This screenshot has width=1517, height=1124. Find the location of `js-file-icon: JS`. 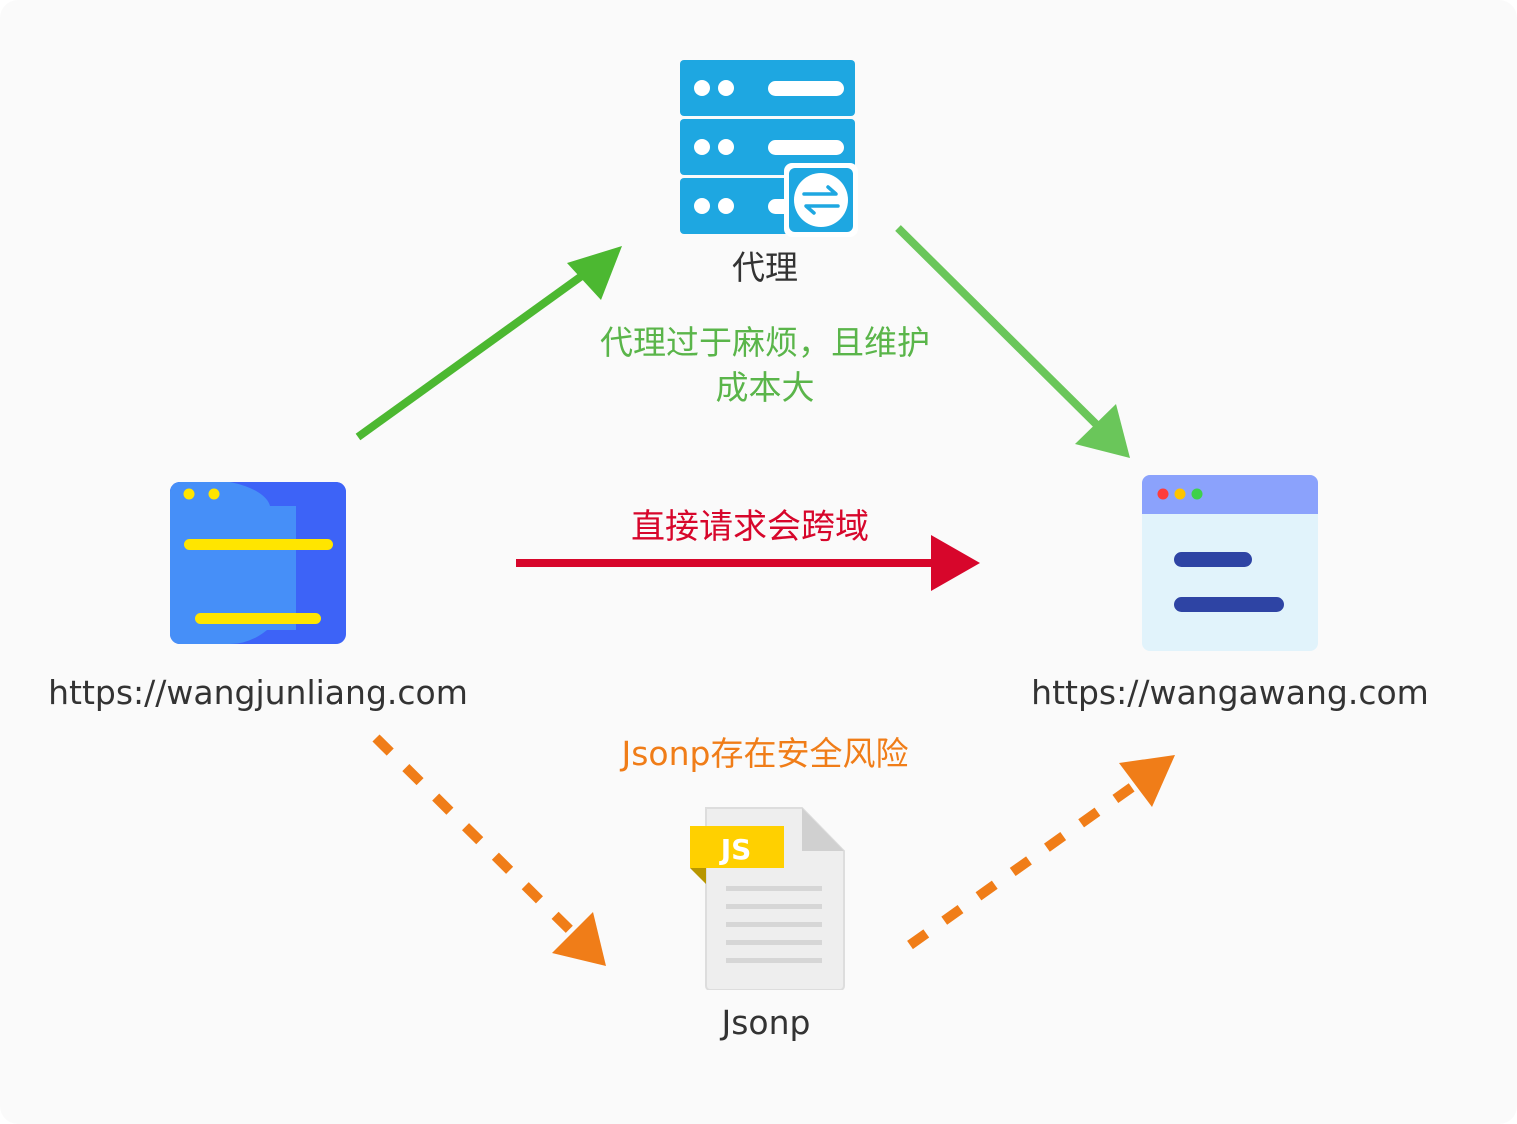

js-file-icon: JS is located at coordinates (767, 898).